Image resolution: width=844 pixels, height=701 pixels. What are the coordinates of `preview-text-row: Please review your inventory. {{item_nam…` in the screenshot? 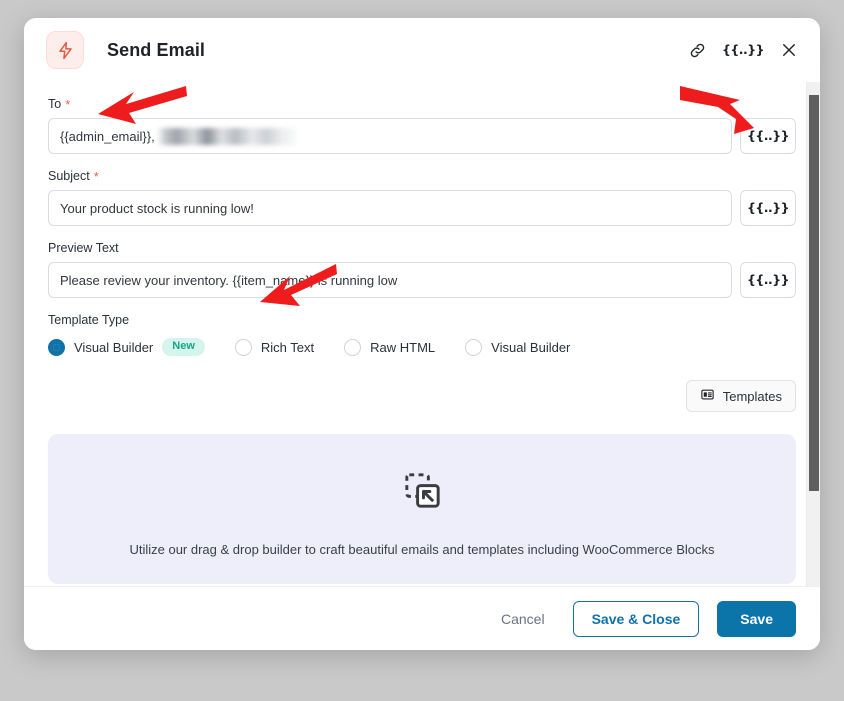 It's located at (422, 280).